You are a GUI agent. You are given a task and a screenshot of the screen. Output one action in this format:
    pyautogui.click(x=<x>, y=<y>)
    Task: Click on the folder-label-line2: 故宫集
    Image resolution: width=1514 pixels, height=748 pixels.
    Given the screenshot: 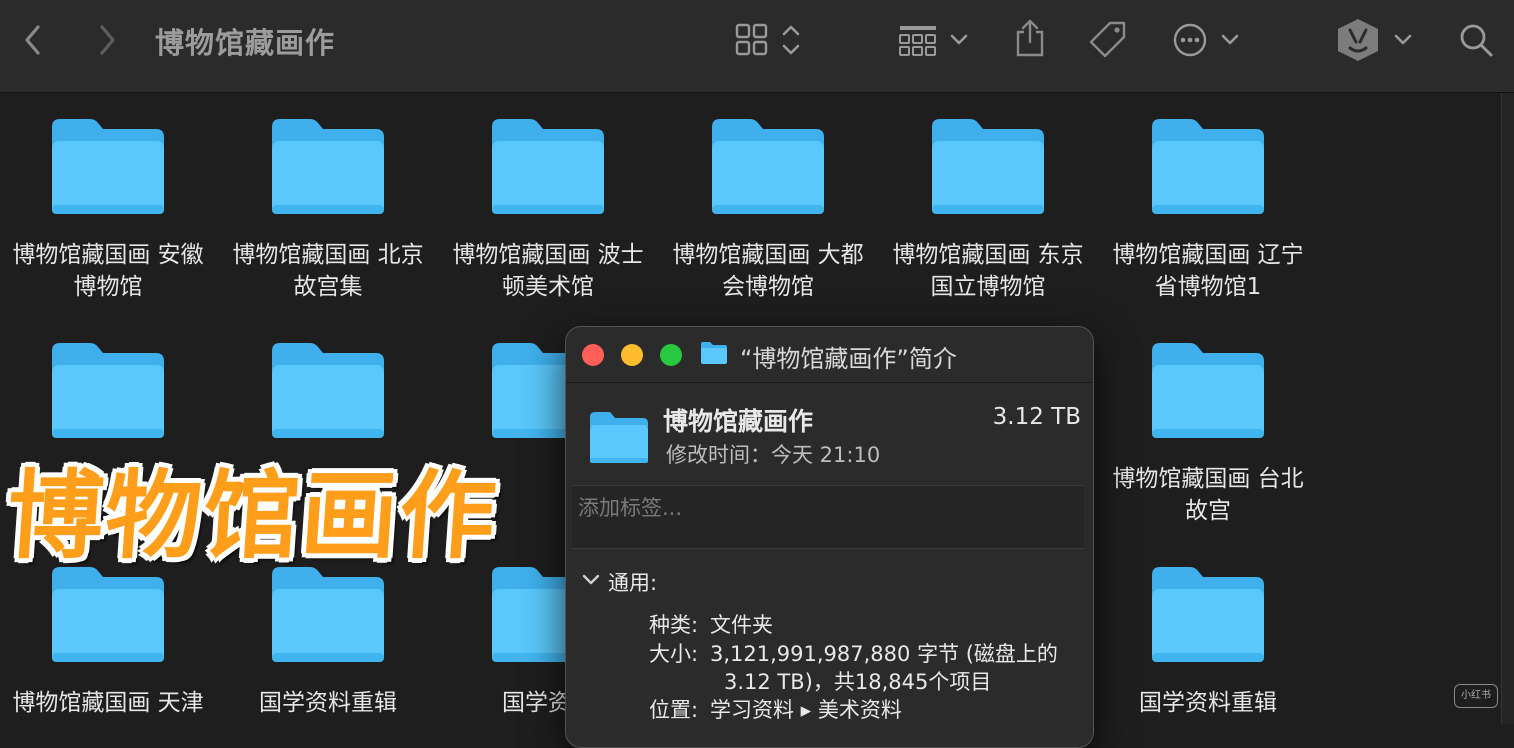 What is the action you would take?
    pyautogui.click(x=328, y=287)
    